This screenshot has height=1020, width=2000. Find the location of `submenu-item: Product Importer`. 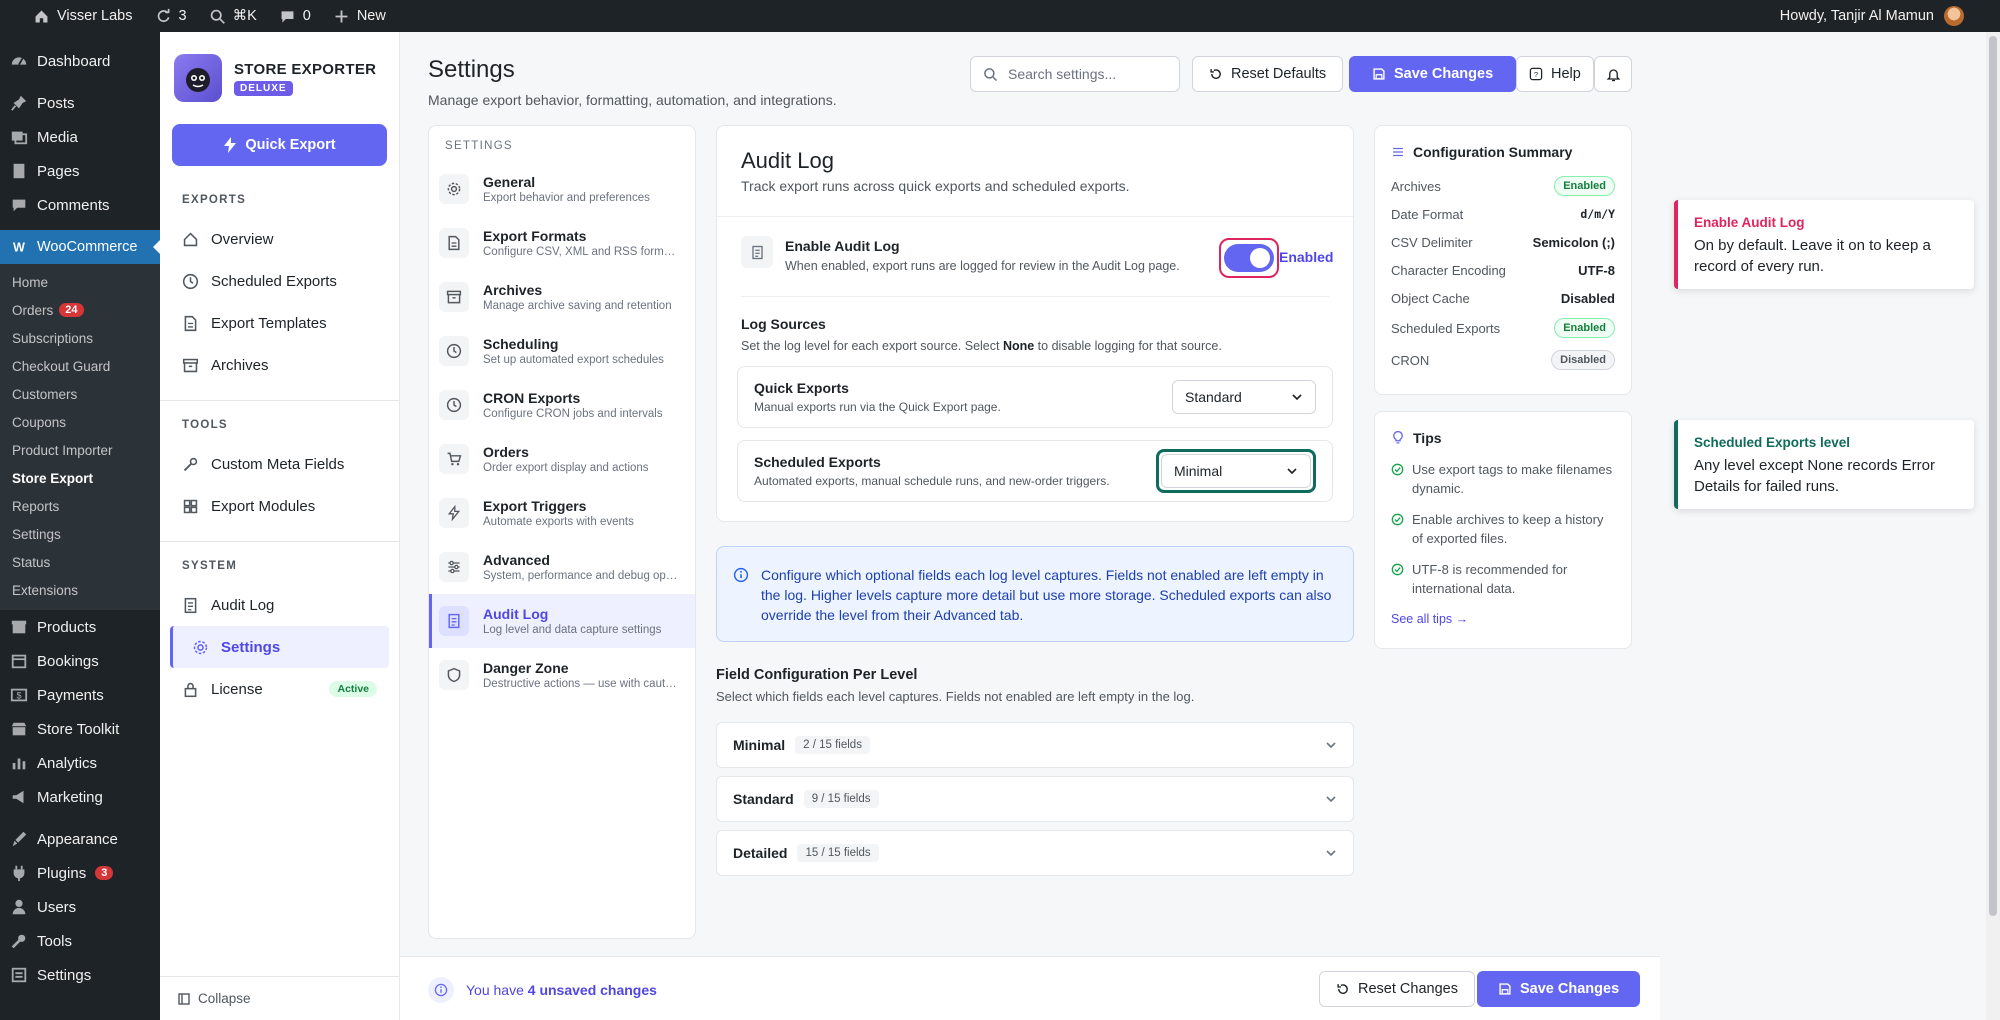

submenu-item: Product Importer is located at coordinates (80, 450).